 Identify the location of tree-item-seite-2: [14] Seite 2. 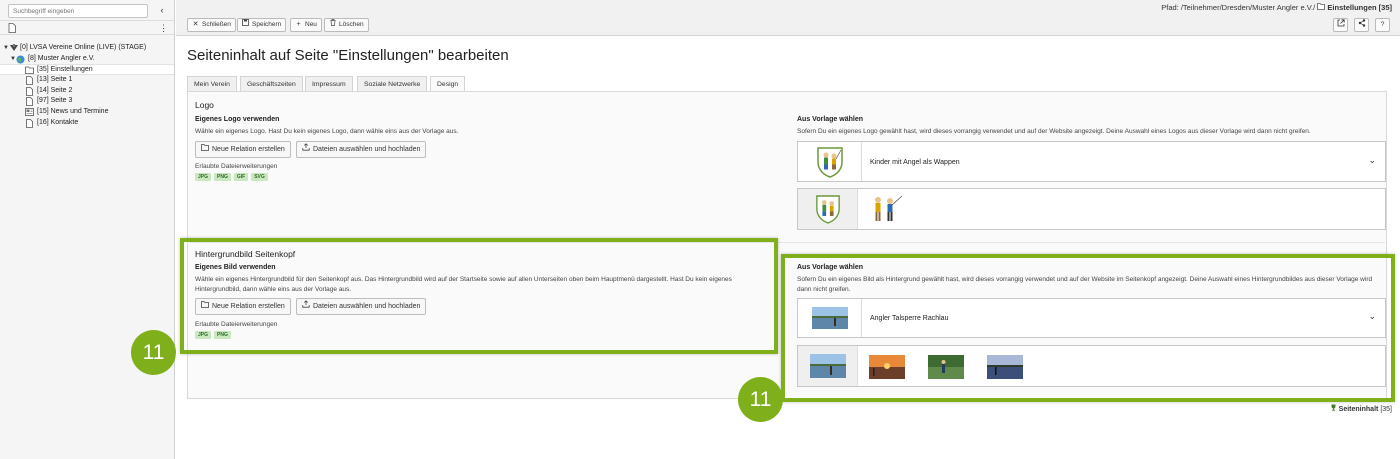
(87, 91).